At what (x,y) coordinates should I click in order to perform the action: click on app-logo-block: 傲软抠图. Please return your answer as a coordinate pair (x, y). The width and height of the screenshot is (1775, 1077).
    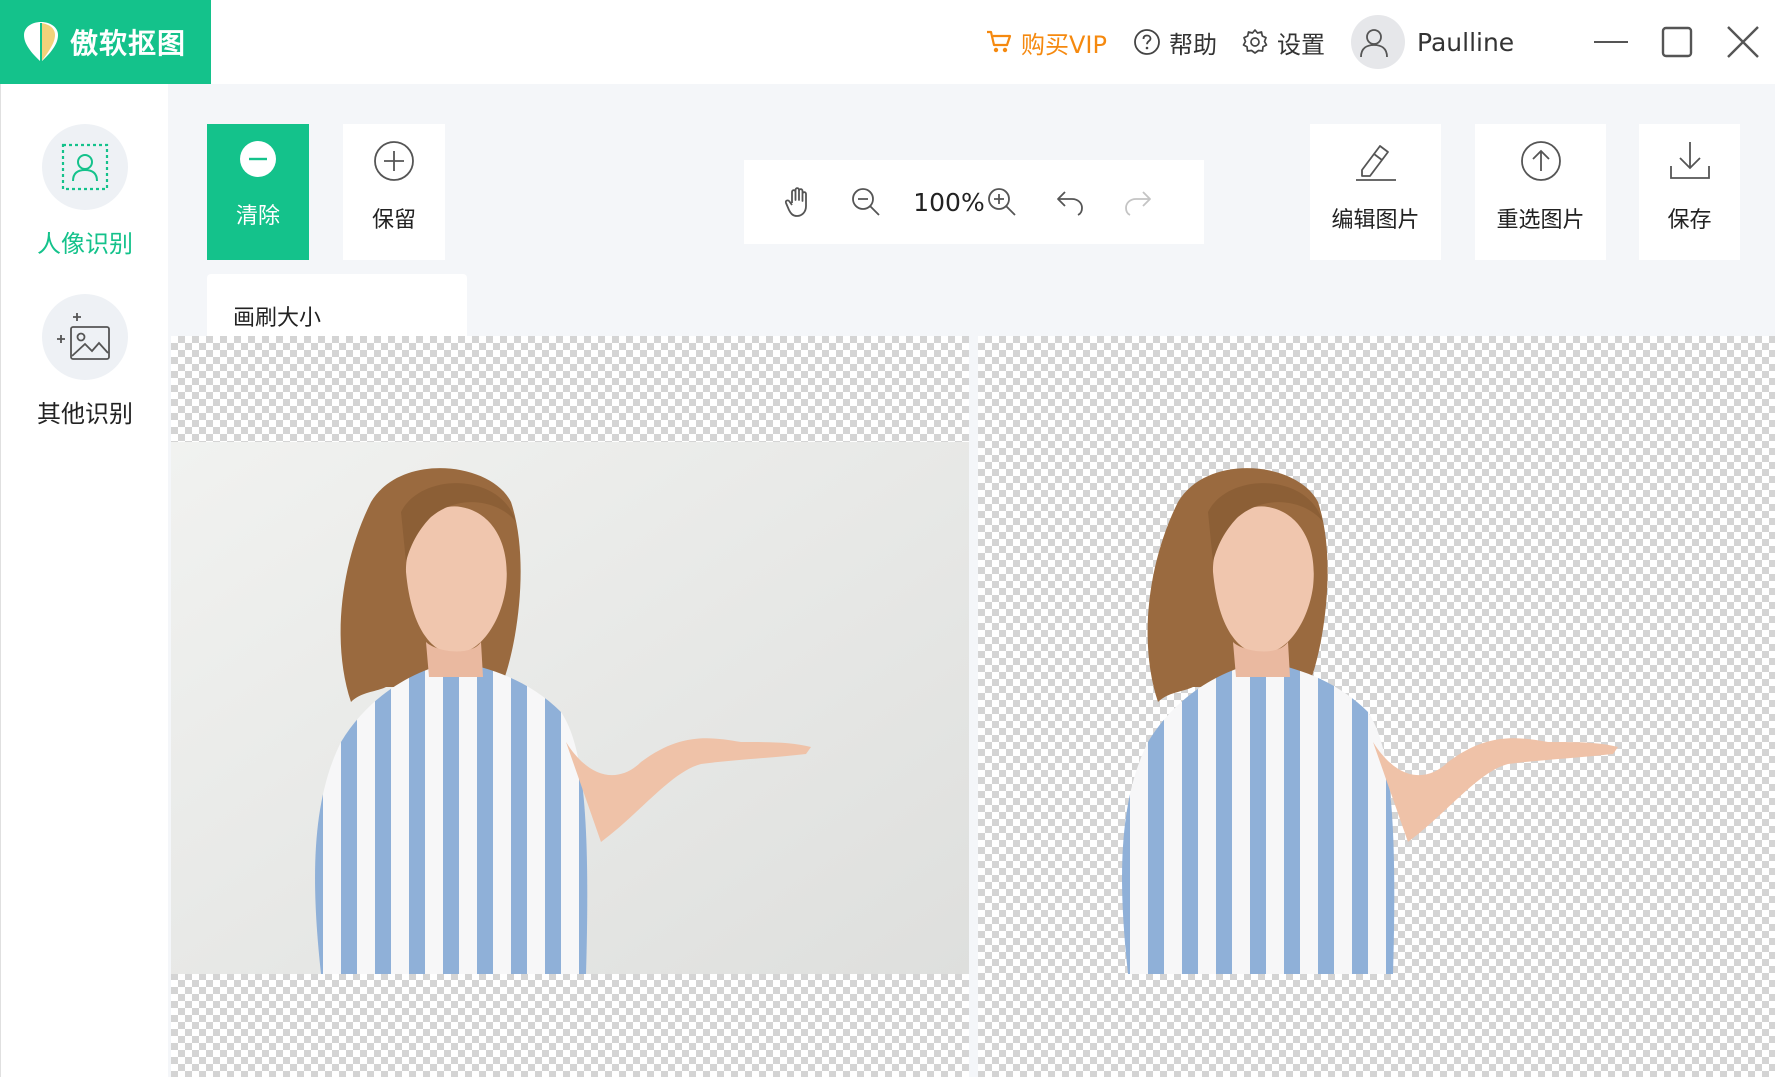
    Looking at the image, I should click on (105, 42).